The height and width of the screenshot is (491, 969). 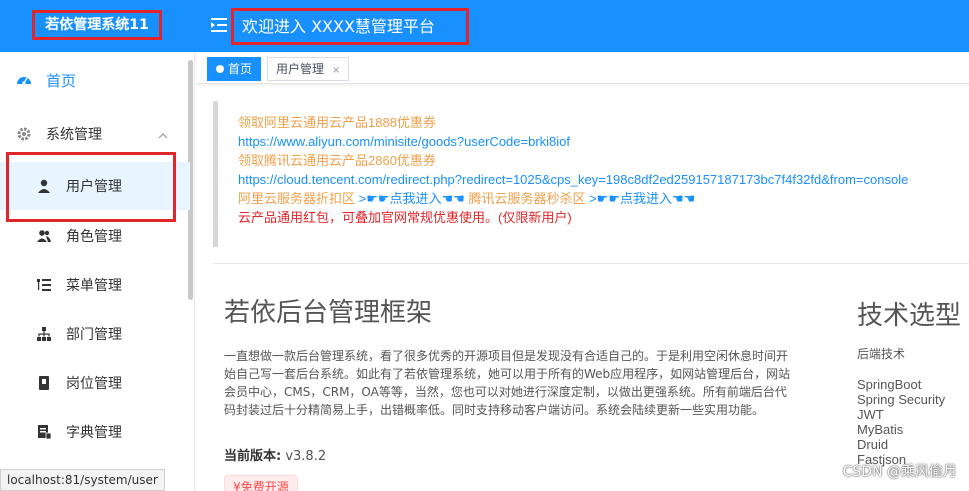 I want to click on sidebar-item-label: 首页, so click(x=61, y=80).